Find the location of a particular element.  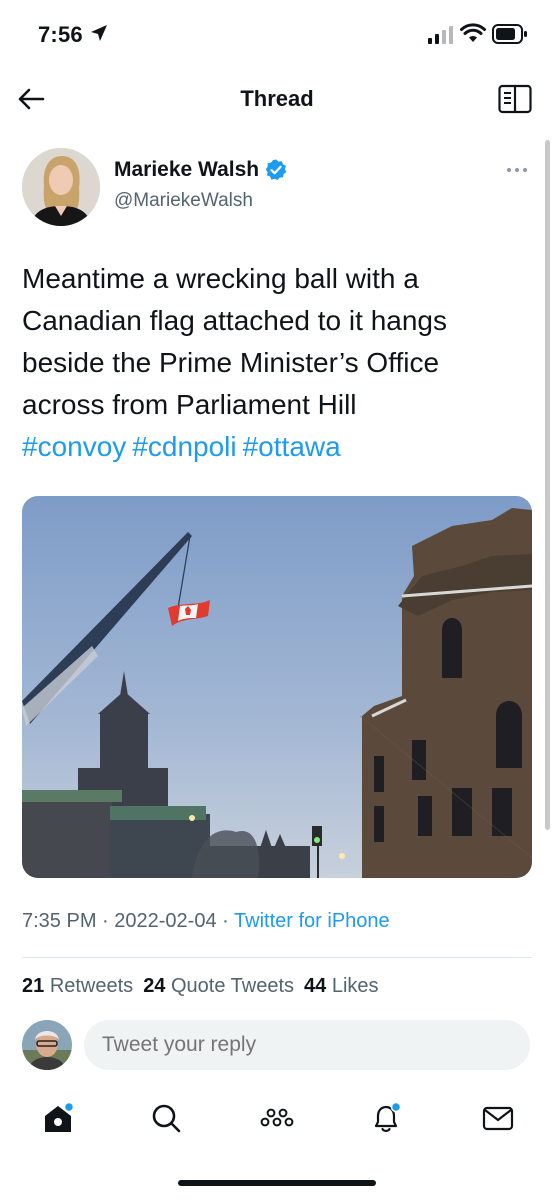

reply-bar is located at coordinates (277, 1047).